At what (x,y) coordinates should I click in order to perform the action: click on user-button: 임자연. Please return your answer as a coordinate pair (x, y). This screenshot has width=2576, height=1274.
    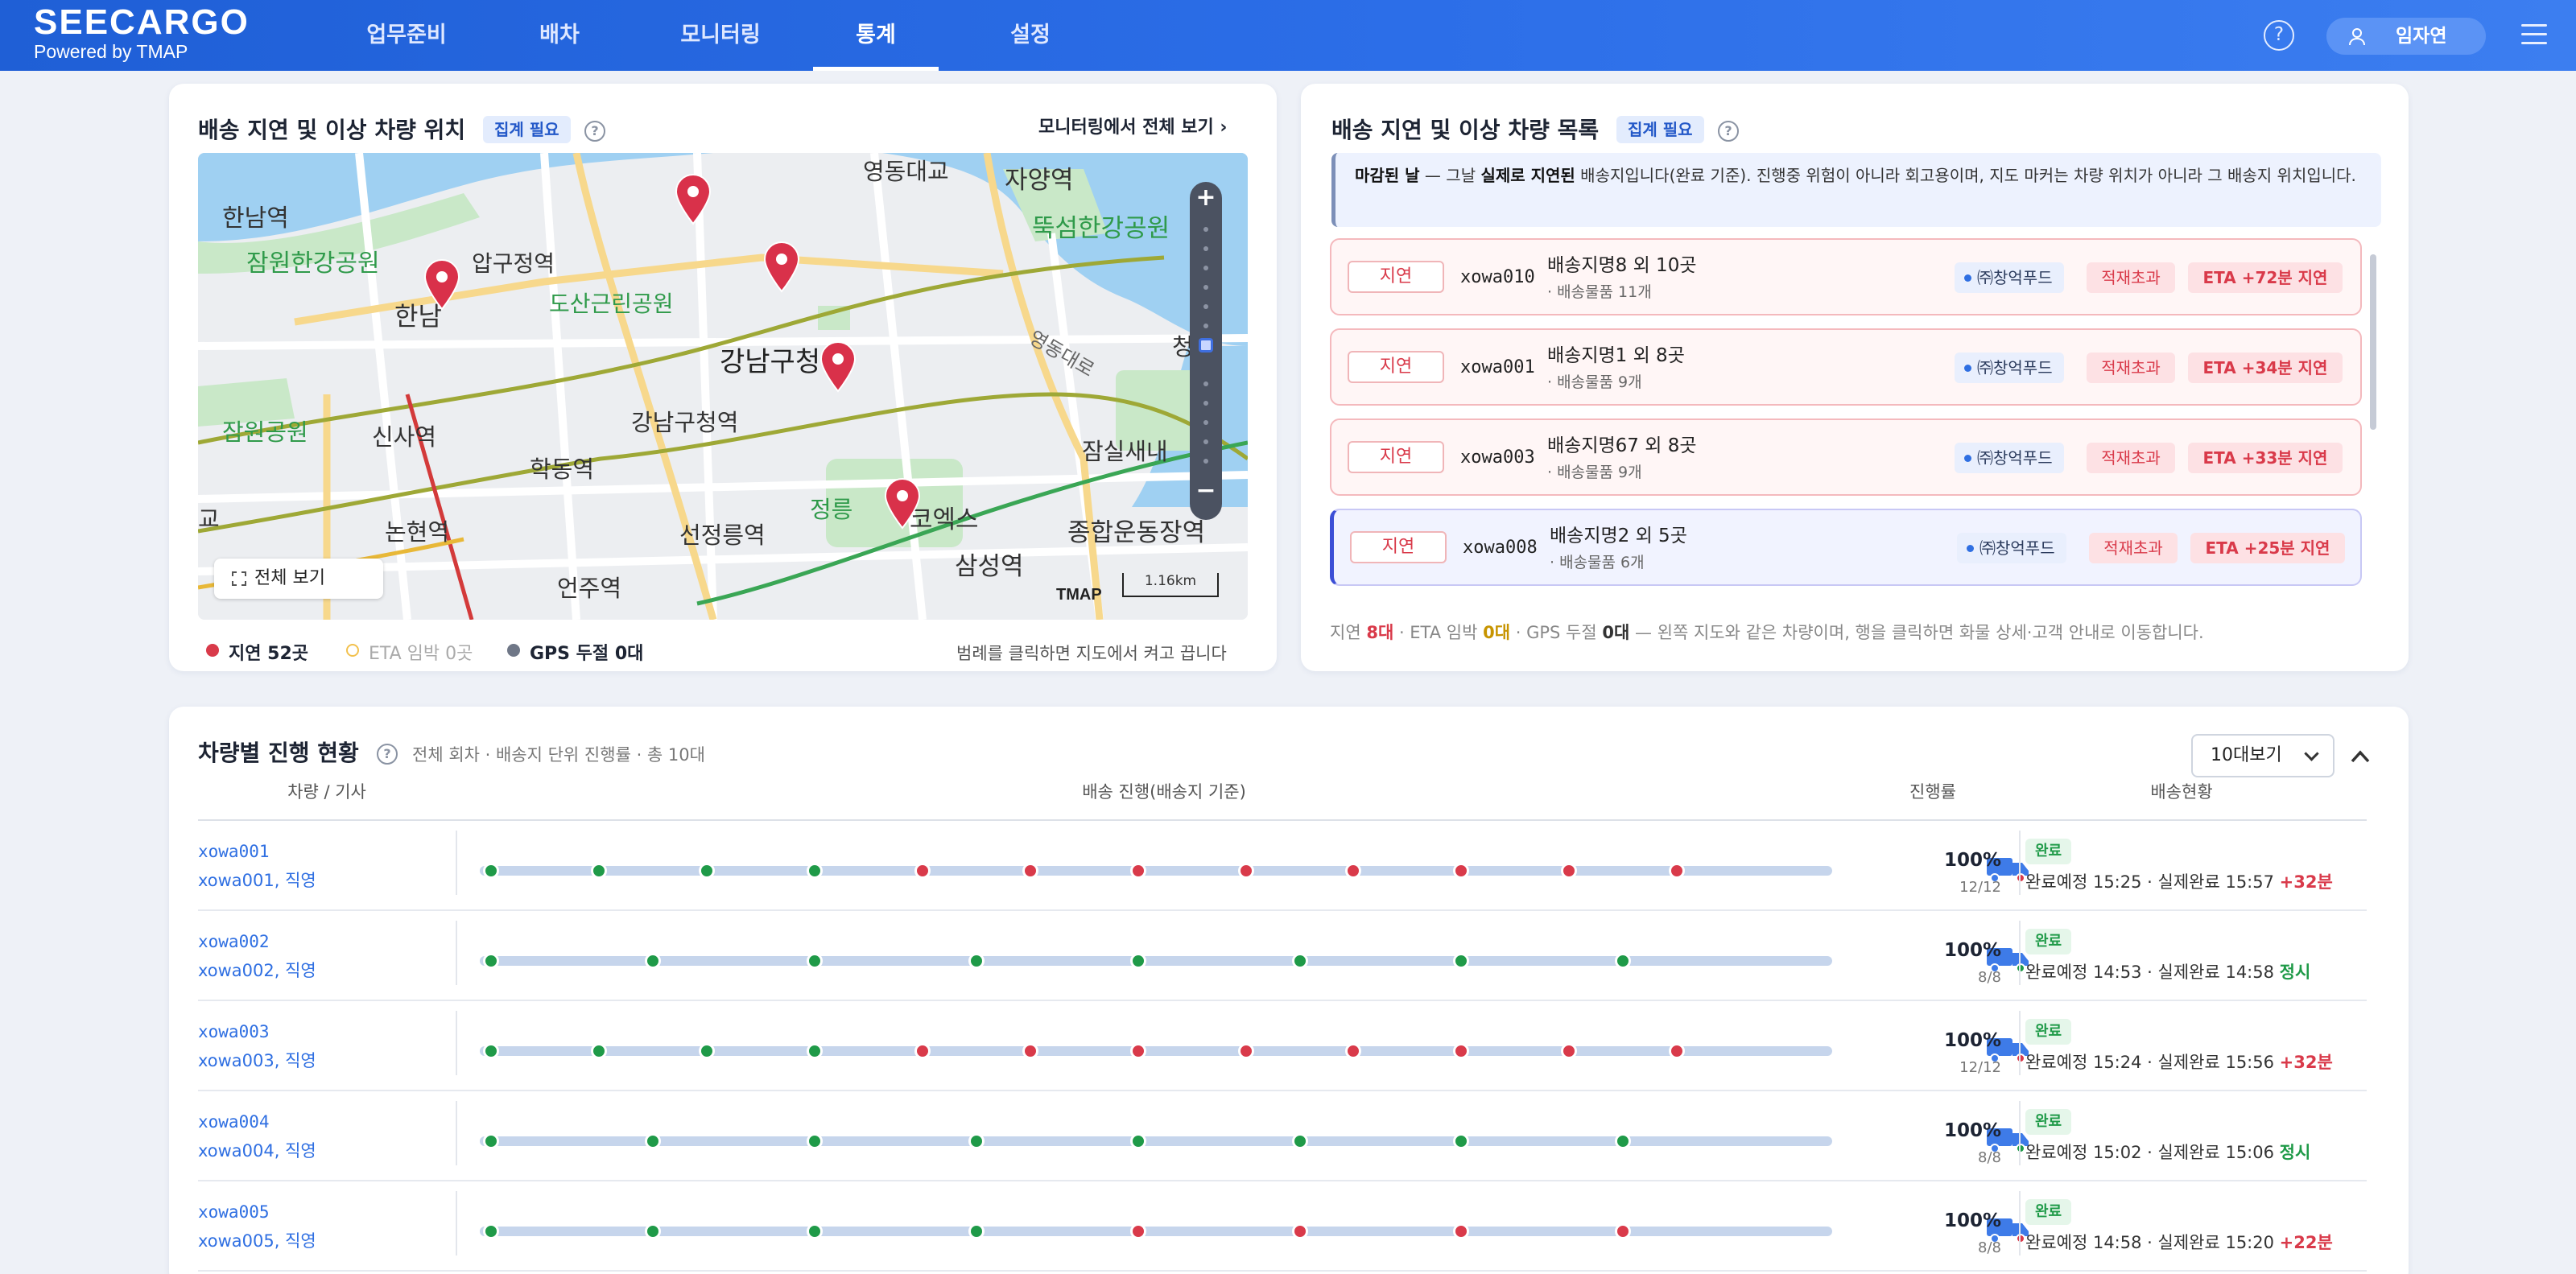
    Looking at the image, I should click on (2406, 36).